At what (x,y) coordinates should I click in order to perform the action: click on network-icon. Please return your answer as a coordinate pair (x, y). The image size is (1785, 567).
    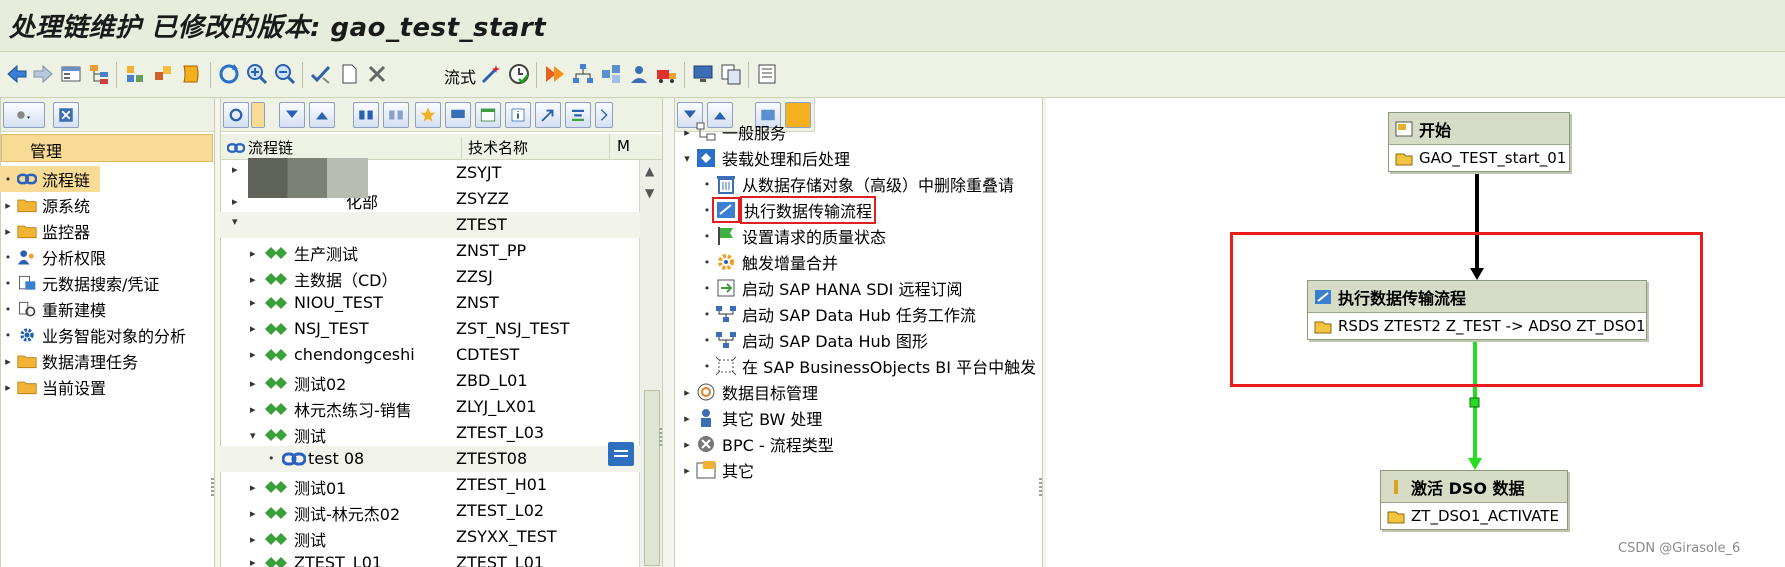
    Looking at the image, I should click on (583, 74).